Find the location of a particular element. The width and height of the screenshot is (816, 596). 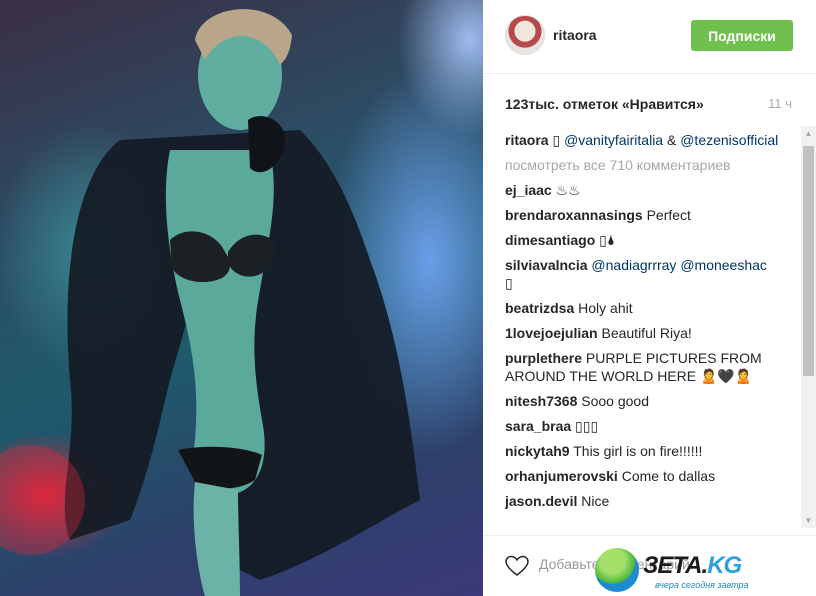

comment-user: nitesh7368 is located at coordinates (541, 401).